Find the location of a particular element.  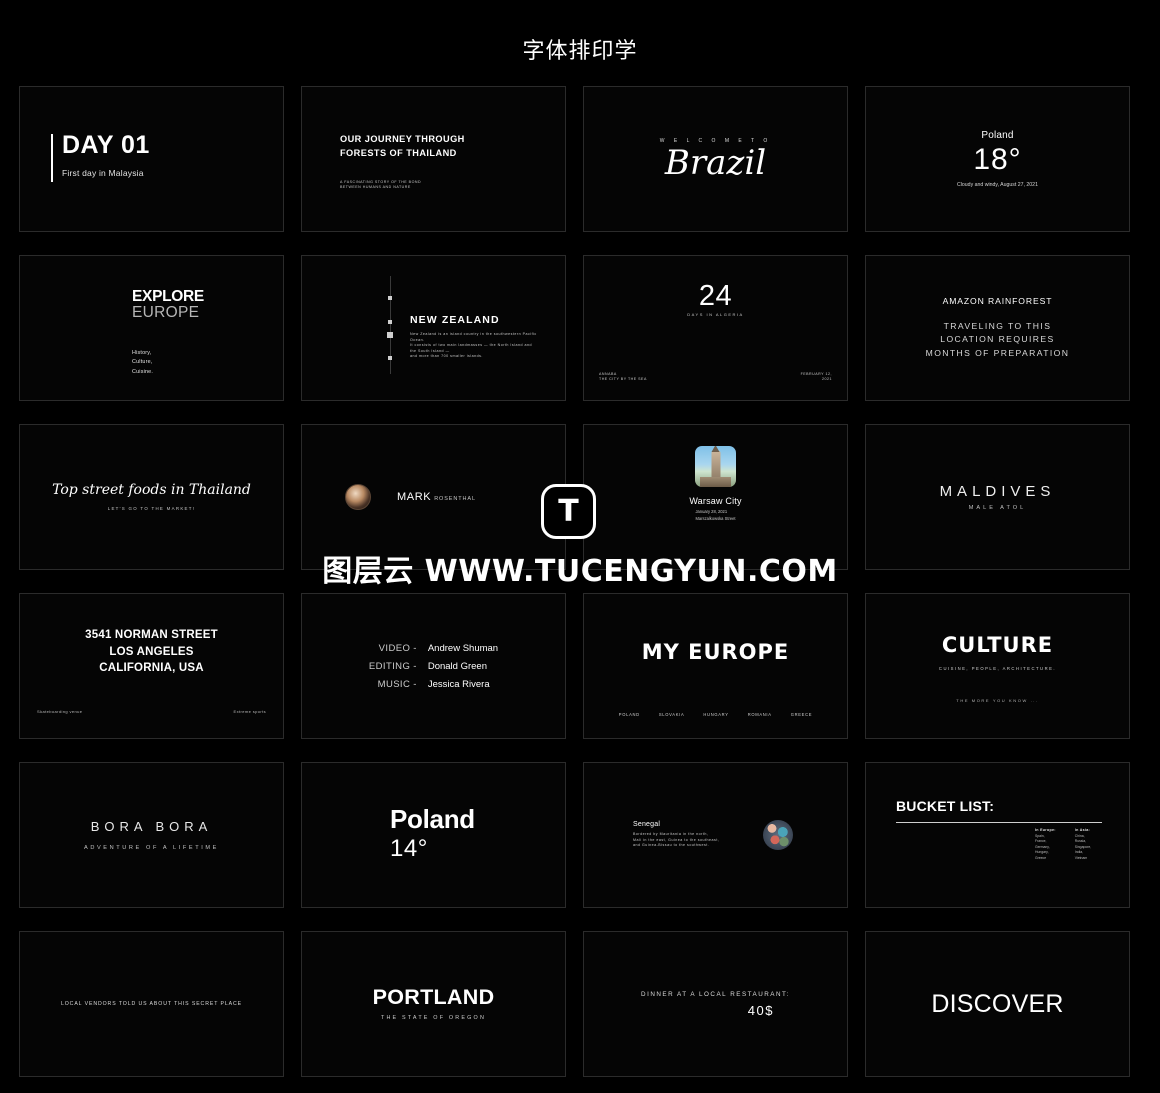

credit-row: EDITING - Donald Green is located at coordinates (433, 666).